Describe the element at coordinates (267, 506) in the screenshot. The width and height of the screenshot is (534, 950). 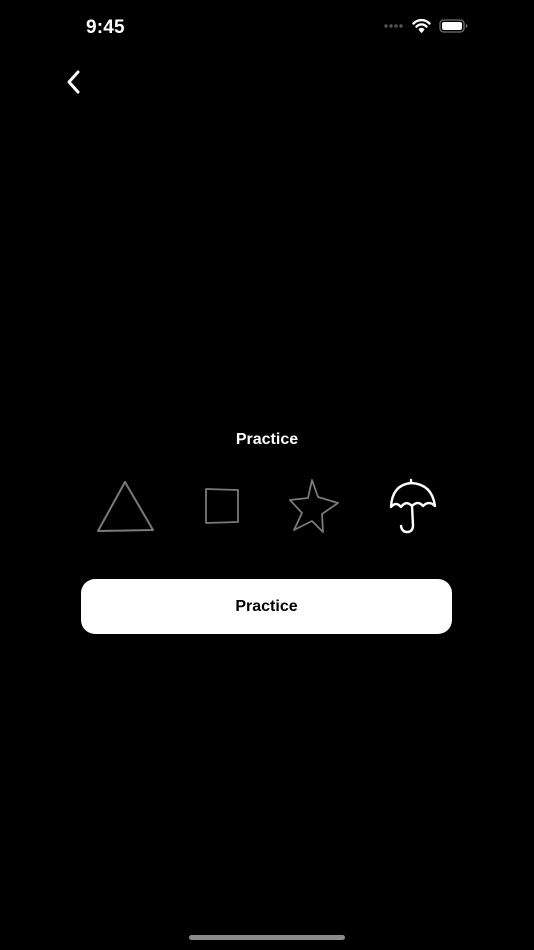
I see `shape-selector` at that location.